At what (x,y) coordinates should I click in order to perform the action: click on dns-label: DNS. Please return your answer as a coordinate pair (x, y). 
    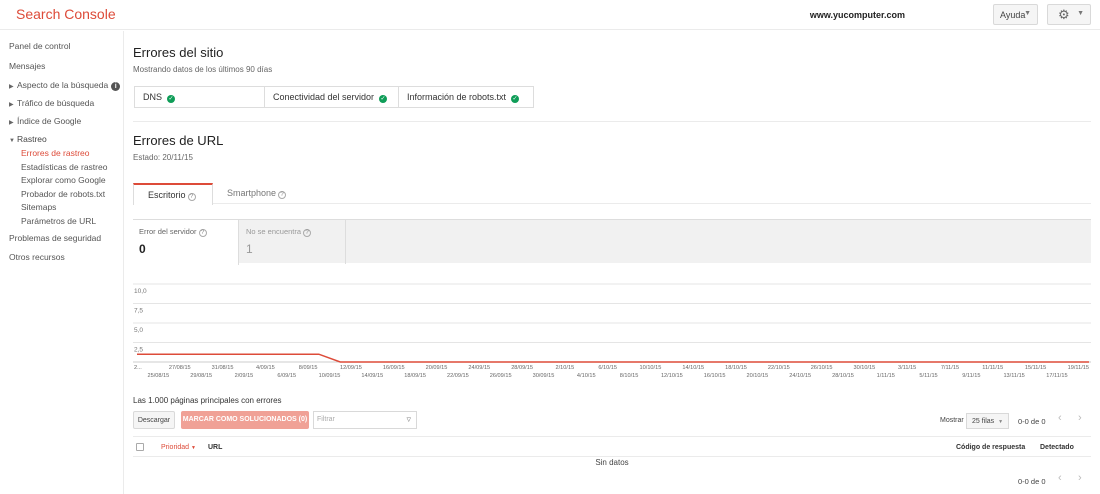
    Looking at the image, I should click on (153, 97).